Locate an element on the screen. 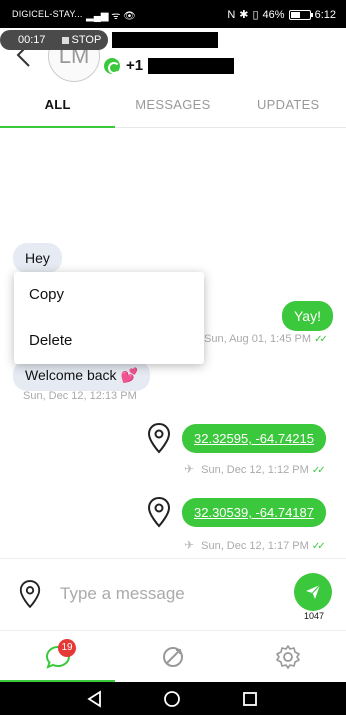 Image resolution: width=346 pixels, height=715 pixels. character-count: 1047 is located at coordinates (314, 616).